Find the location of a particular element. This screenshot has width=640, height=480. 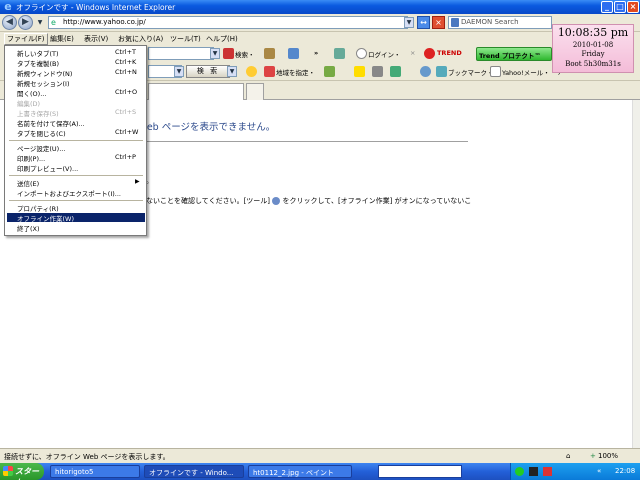

task-hitorigoto: hitorigoto5 is located at coordinates (95, 471).